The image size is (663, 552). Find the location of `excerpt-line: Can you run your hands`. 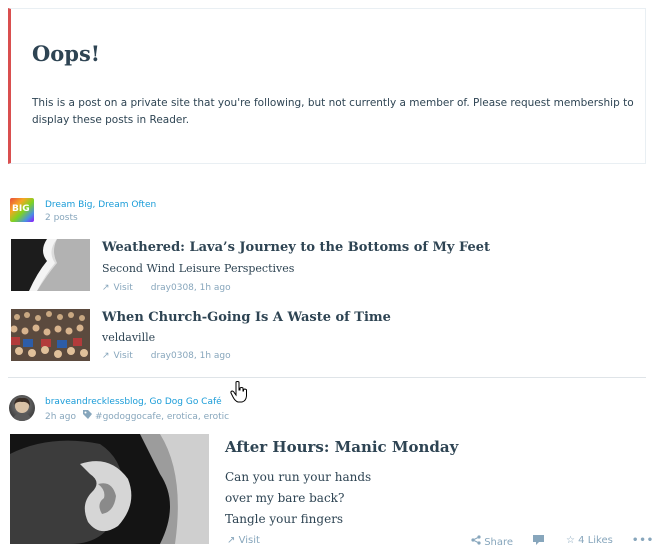

excerpt-line: Can you run your hands is located at coordinates (298, 477).